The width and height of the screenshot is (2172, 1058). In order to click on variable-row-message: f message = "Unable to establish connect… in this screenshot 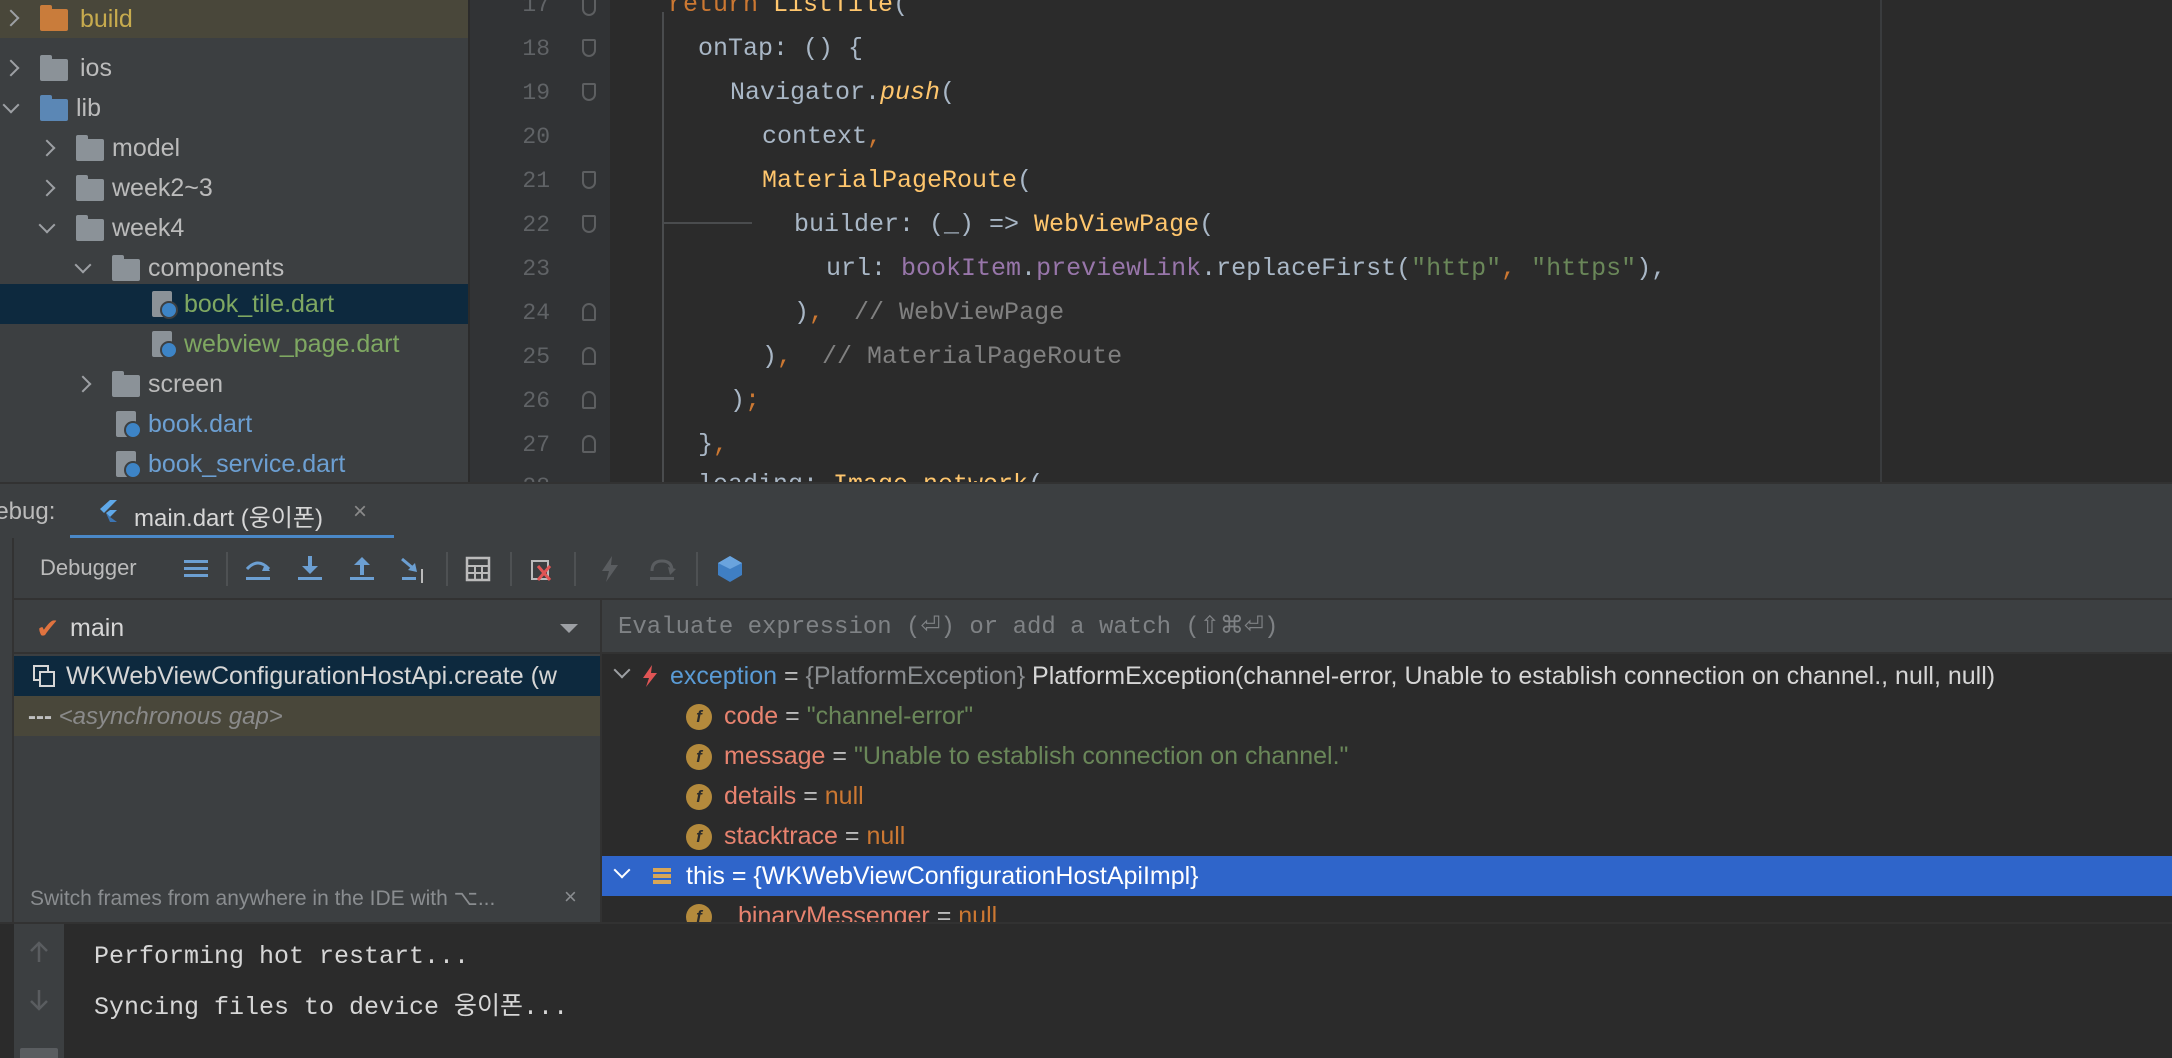, I will do `click(1387, 756)`.